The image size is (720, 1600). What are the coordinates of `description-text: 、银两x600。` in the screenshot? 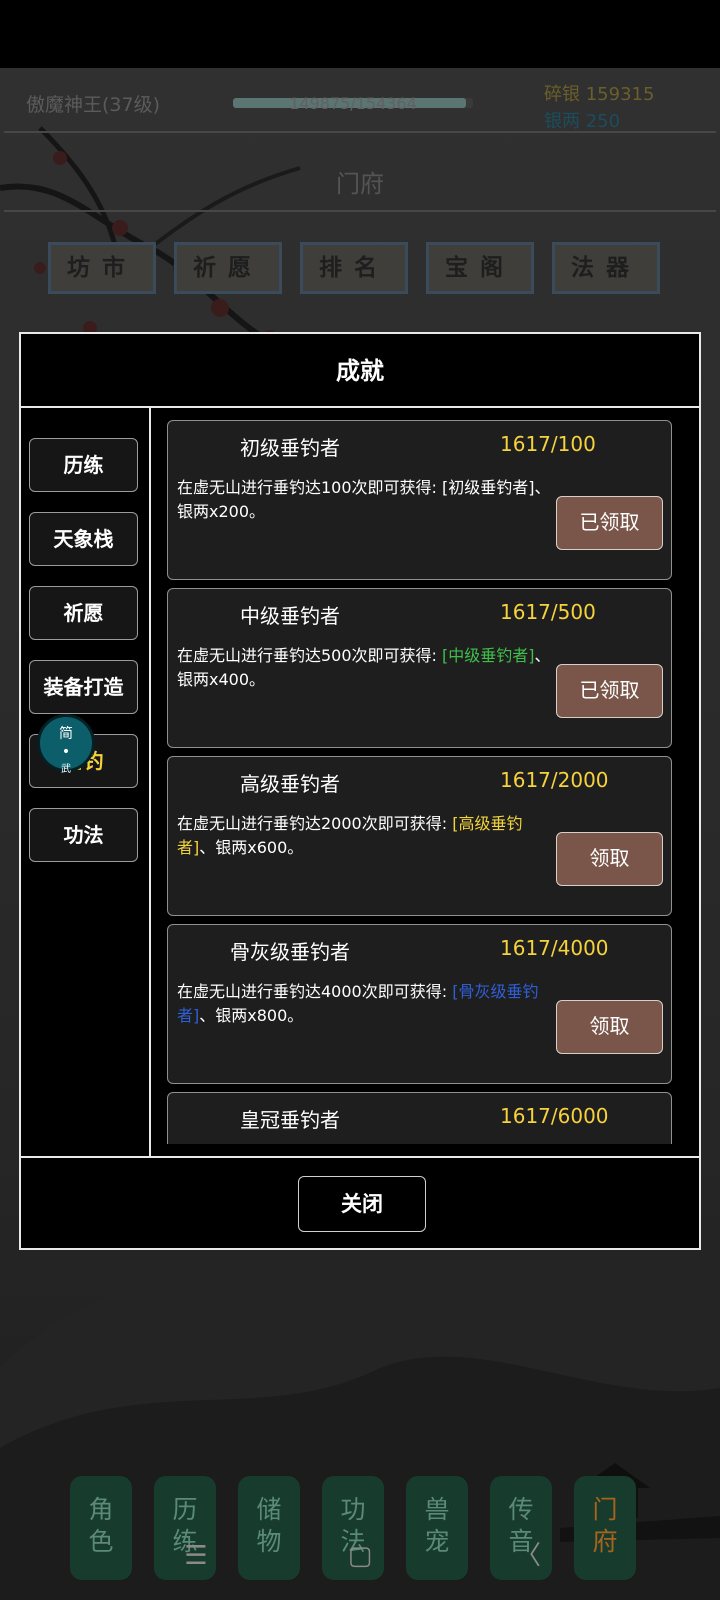 It's located at (251, 847).